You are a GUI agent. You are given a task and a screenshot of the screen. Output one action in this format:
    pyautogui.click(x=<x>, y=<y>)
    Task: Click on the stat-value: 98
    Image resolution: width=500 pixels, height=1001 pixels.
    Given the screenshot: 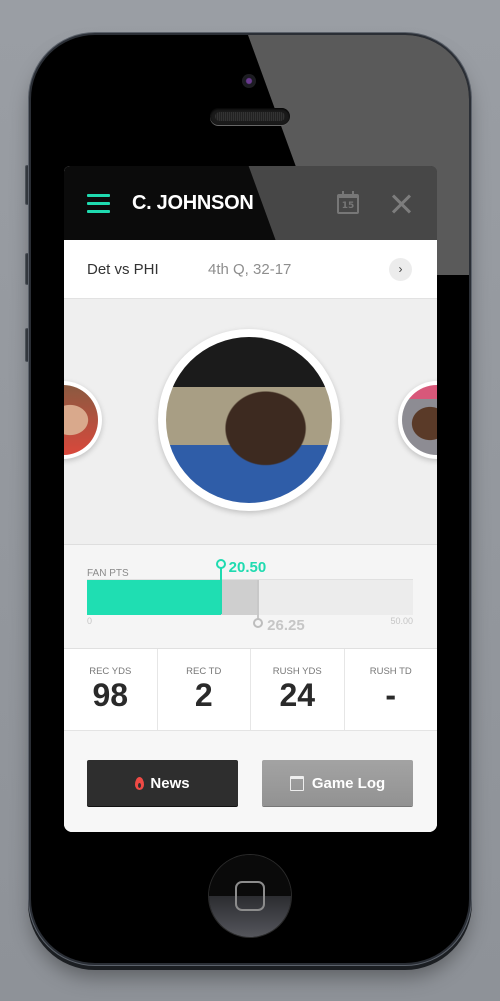 What is the action you would take?
    pyautogui.click(x=110, y=695)
    